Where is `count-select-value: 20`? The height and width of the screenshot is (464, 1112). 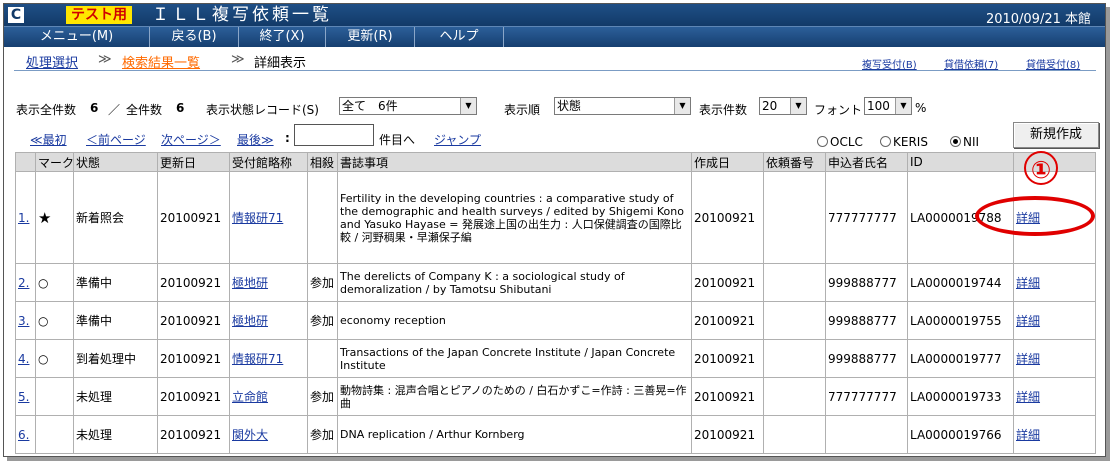 count-select-value: 20 is located at coordinates (770, 106).